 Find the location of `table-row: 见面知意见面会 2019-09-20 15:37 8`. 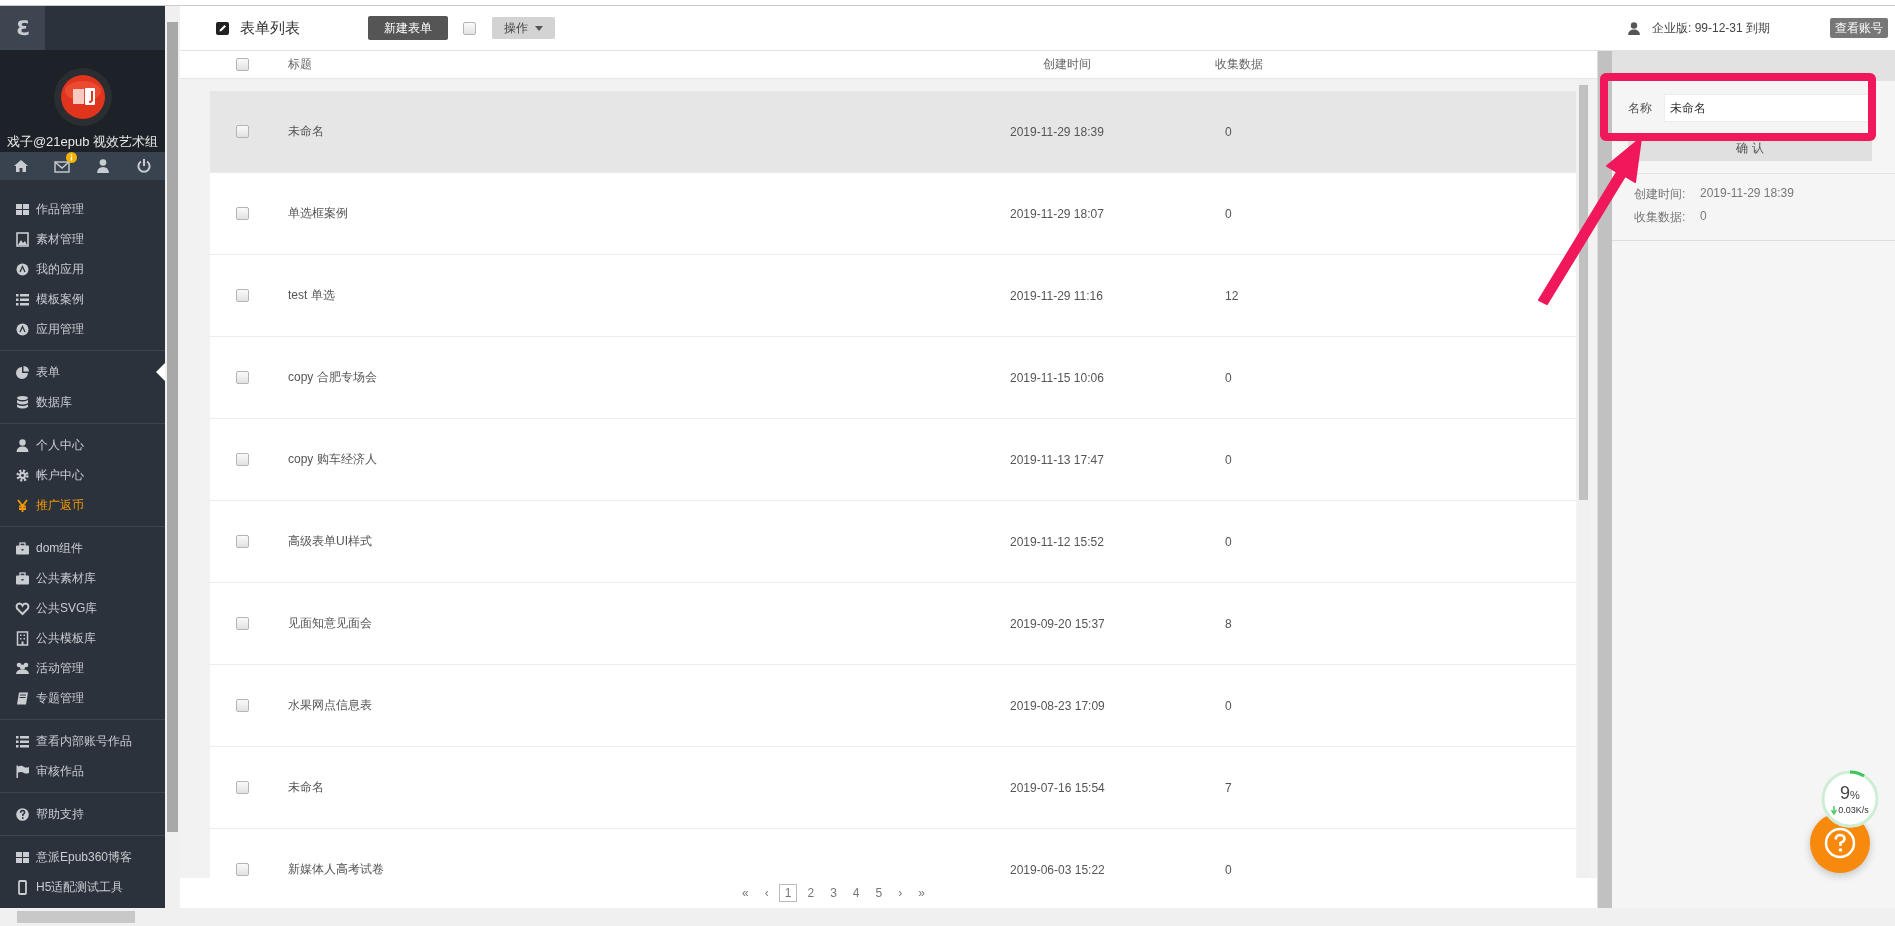

table-row: 见面知意见面会 2019-09-20 15:37 8 is located at coordinates (893, 624).